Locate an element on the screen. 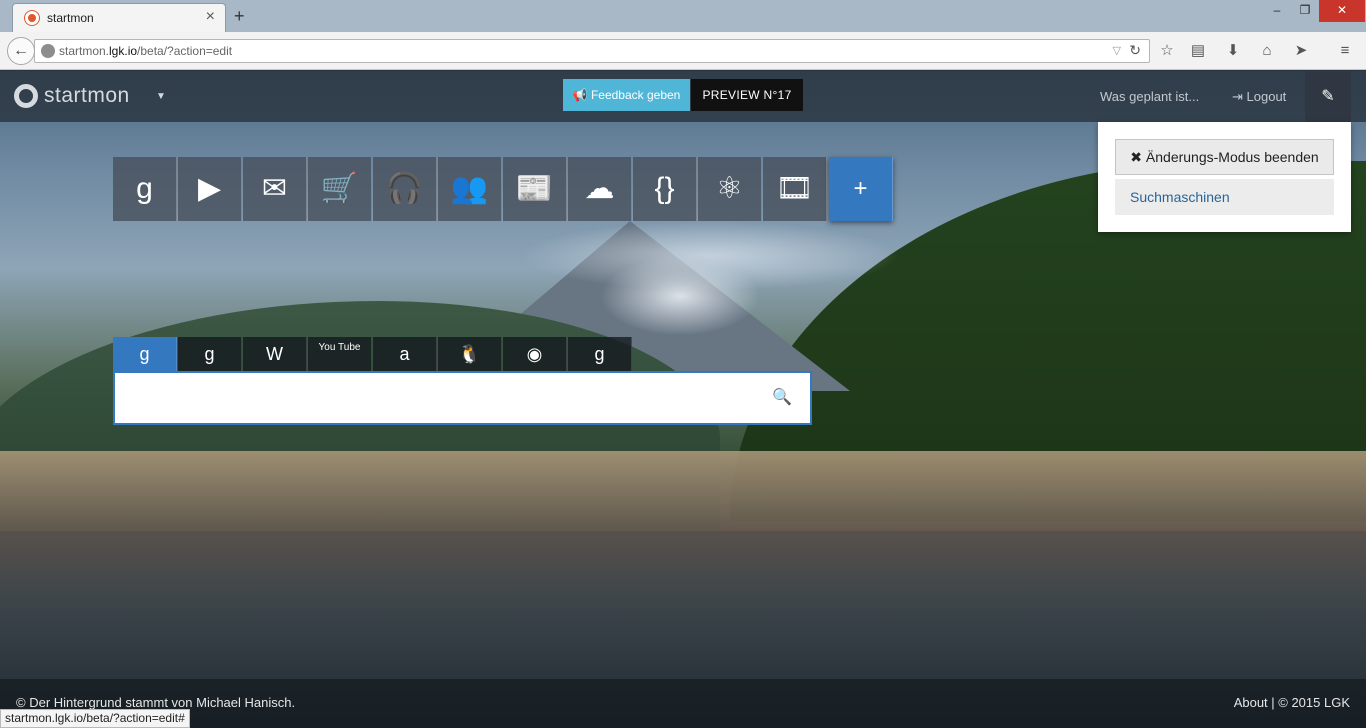  code-braces-icon: {} is located at coordinates (665, 189).